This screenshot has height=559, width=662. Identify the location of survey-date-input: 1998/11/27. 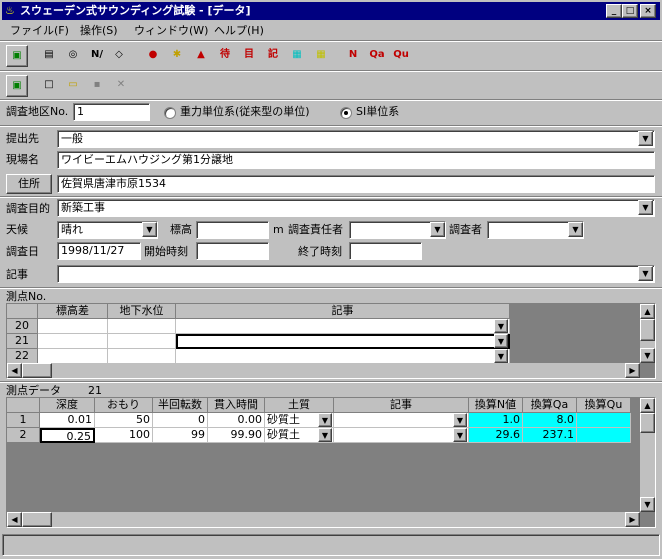
(99, 251).